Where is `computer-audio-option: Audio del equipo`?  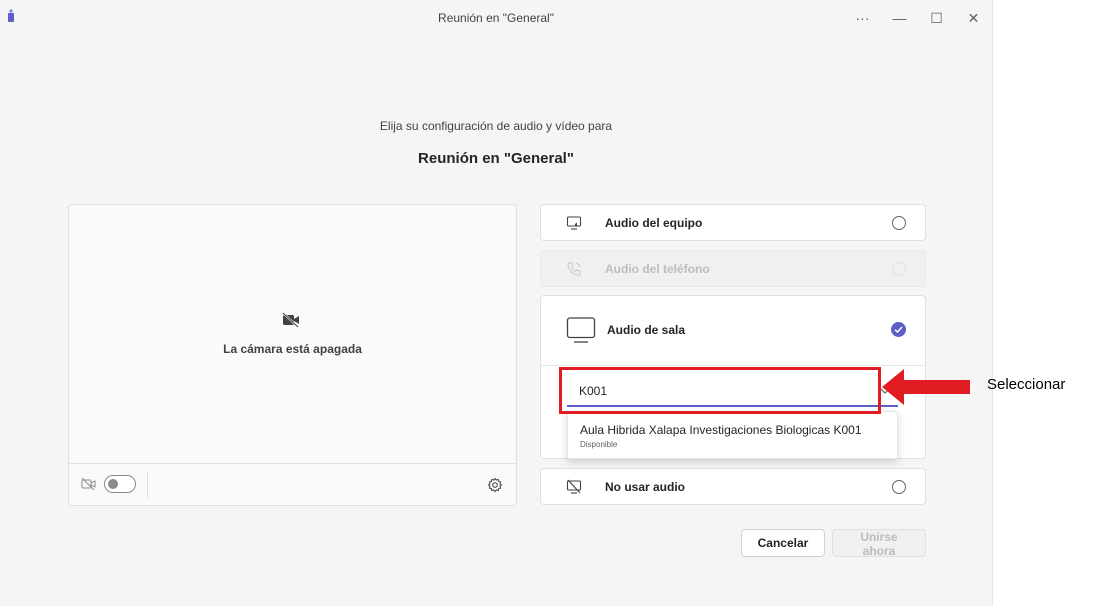
computer-audio-option: Audio del equipo is located at coordinates (733, 222).